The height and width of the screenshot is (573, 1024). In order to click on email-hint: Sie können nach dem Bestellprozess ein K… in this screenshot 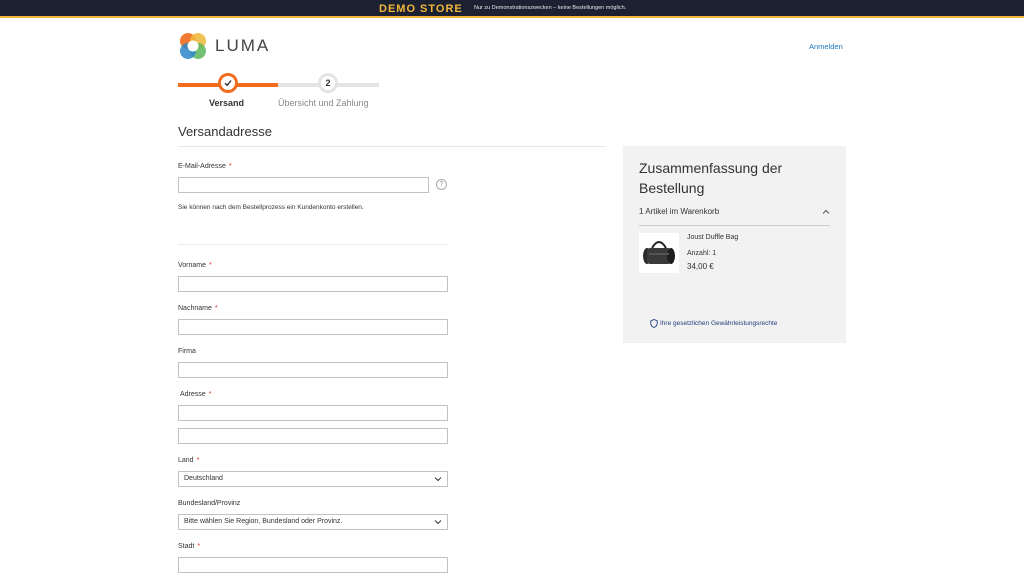, I will do `click(271, 207)`.